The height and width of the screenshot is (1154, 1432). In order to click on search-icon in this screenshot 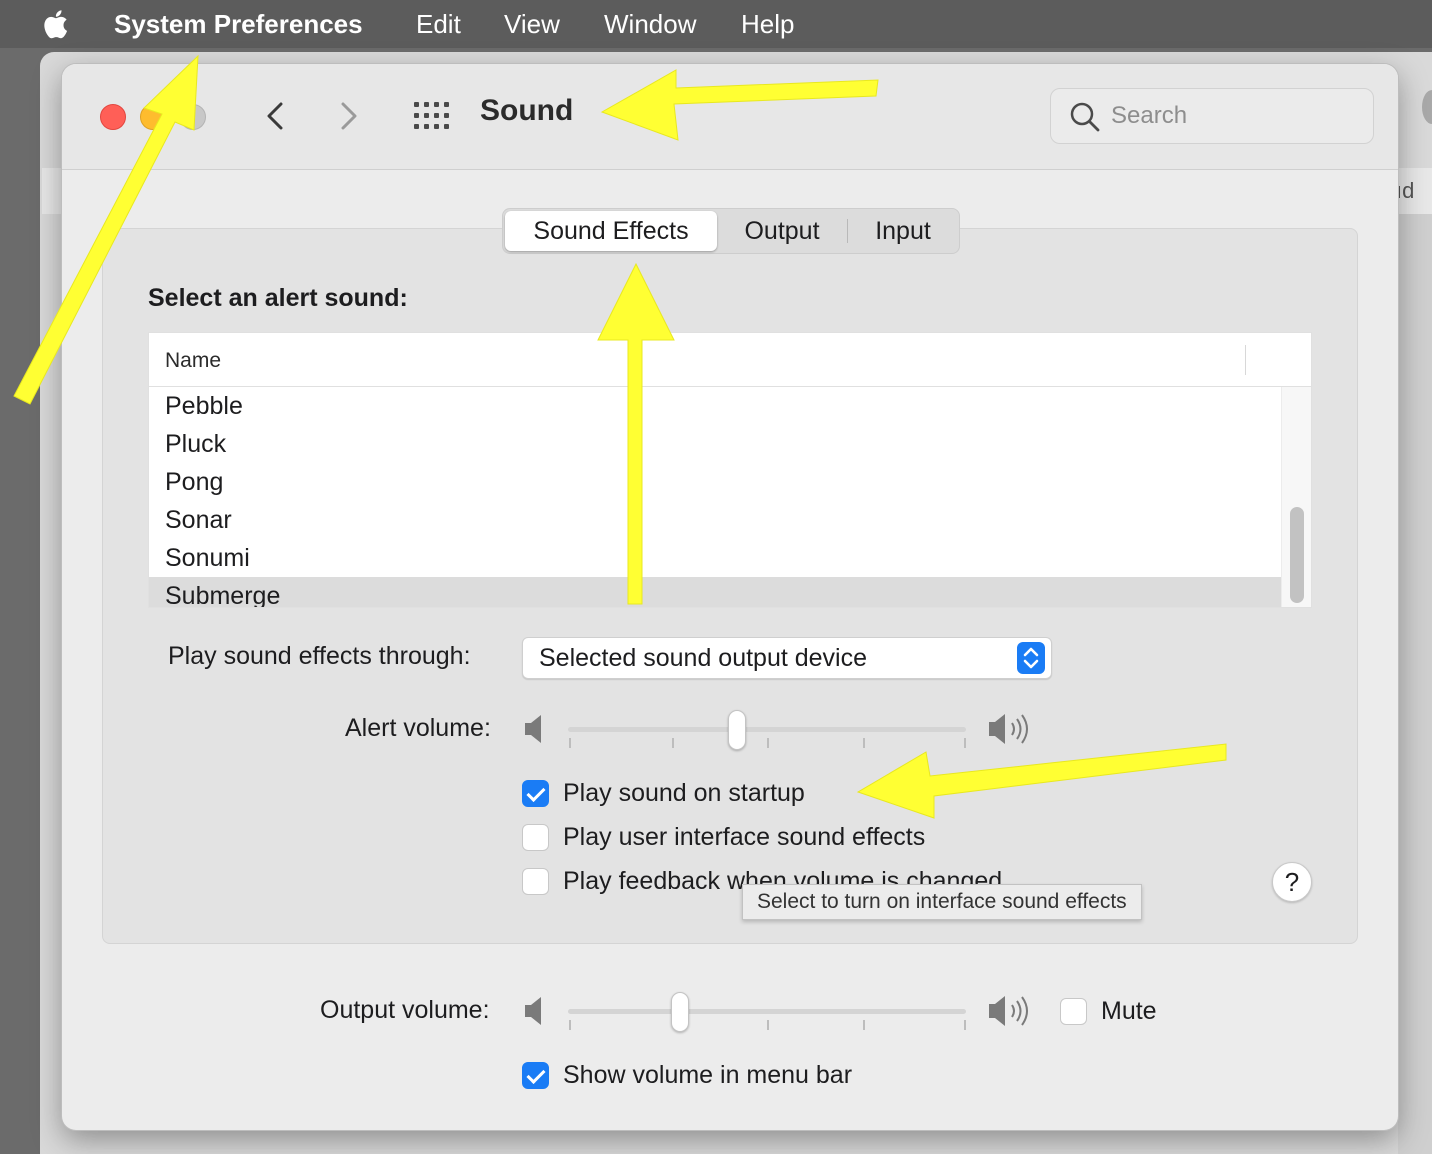, I will do `click(1085, 117)`.